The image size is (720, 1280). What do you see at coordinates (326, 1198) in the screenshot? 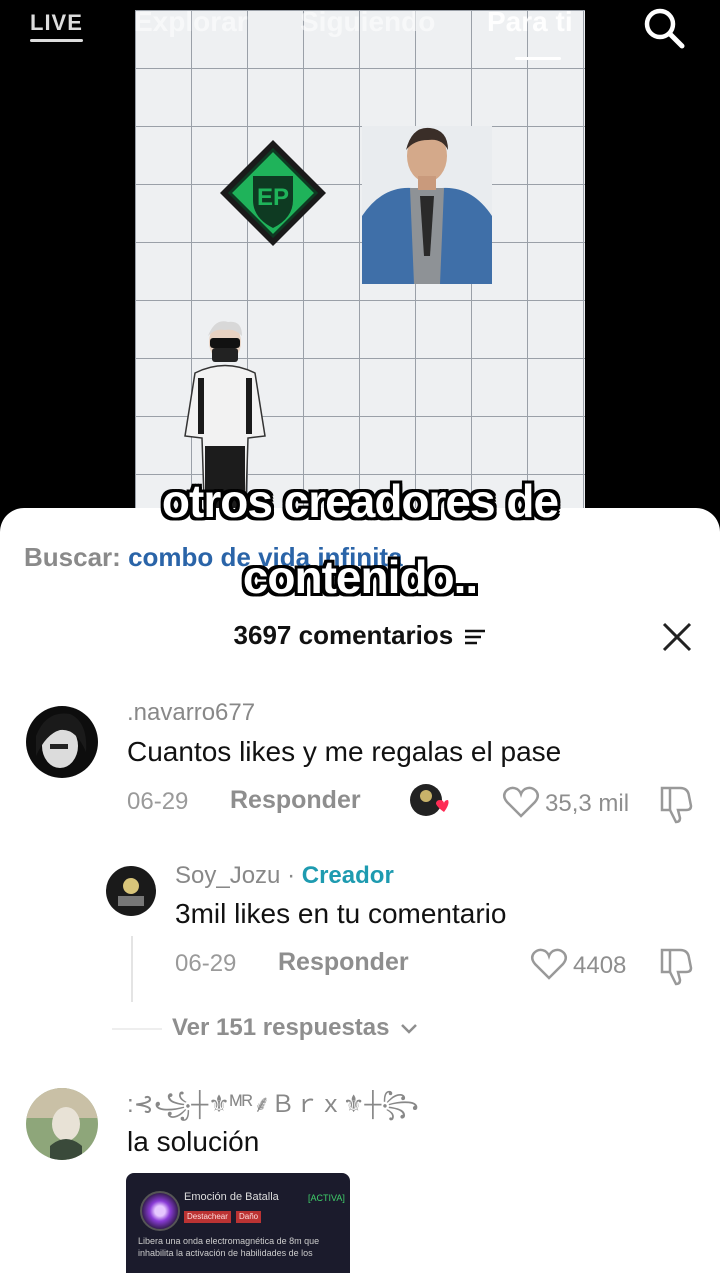
I see `skill-status: [ACTIVA]` at bounding box center [326, 1198].